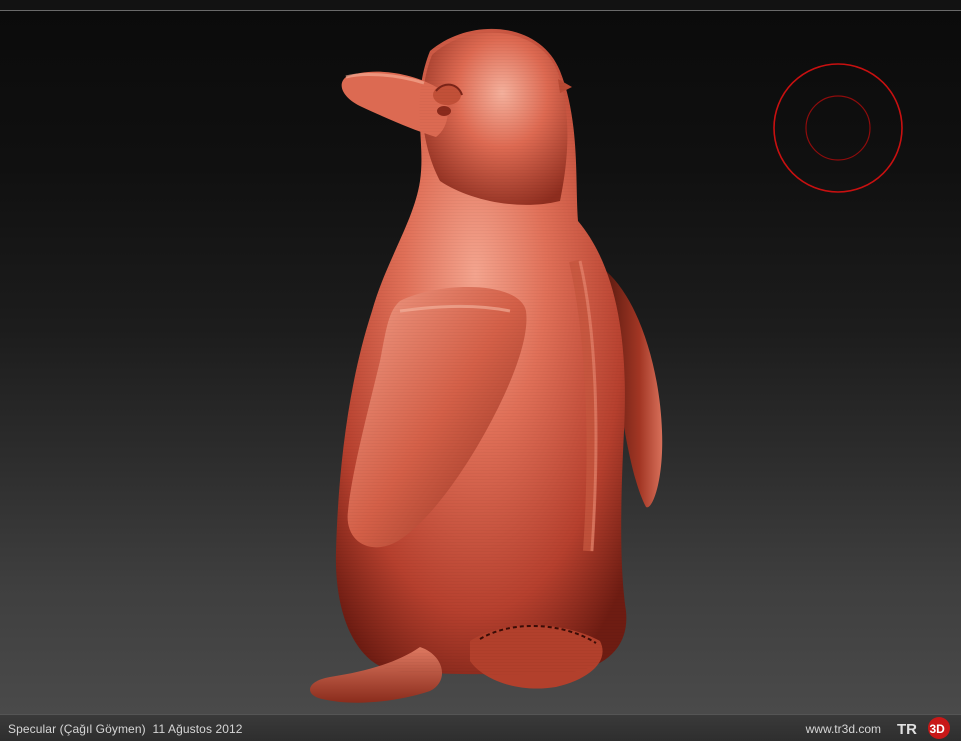 The height and width of the screenshot is (741, 961). I want to click on svg-text: TR, so click(907, 729).